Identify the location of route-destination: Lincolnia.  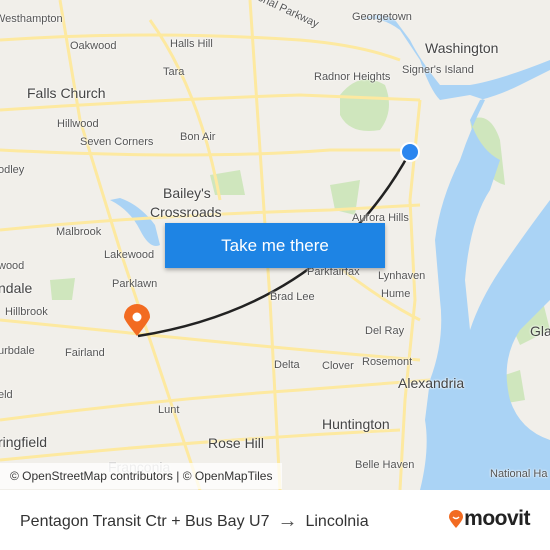
(337, 521).